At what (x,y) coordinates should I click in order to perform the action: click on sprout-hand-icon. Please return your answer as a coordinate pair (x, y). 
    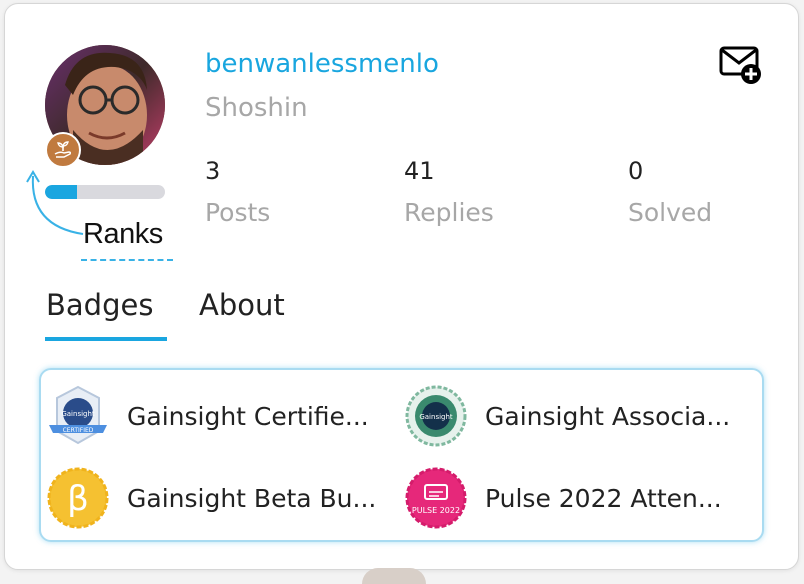
    Looking at the image, I should click on (63, 149).